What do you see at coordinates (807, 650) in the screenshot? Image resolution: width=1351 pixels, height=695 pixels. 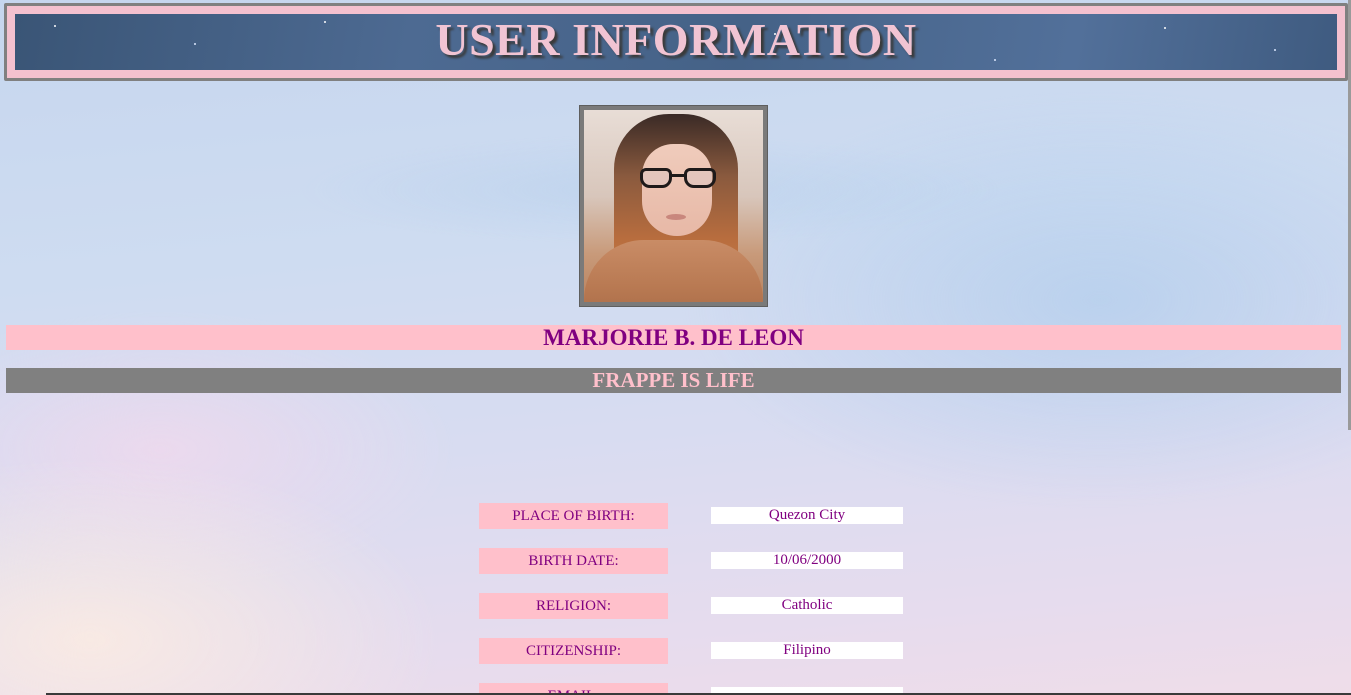 I see `citizenship-value: Filipino` at bounding box center [807, 650].